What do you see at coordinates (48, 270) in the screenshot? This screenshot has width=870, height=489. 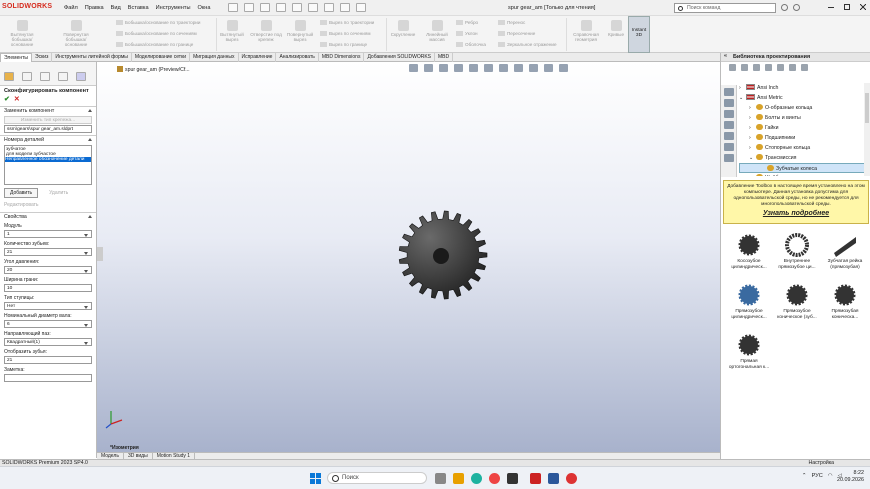 I see `pressure-angle-dropdown: 20` at bounding box center [48, 270].